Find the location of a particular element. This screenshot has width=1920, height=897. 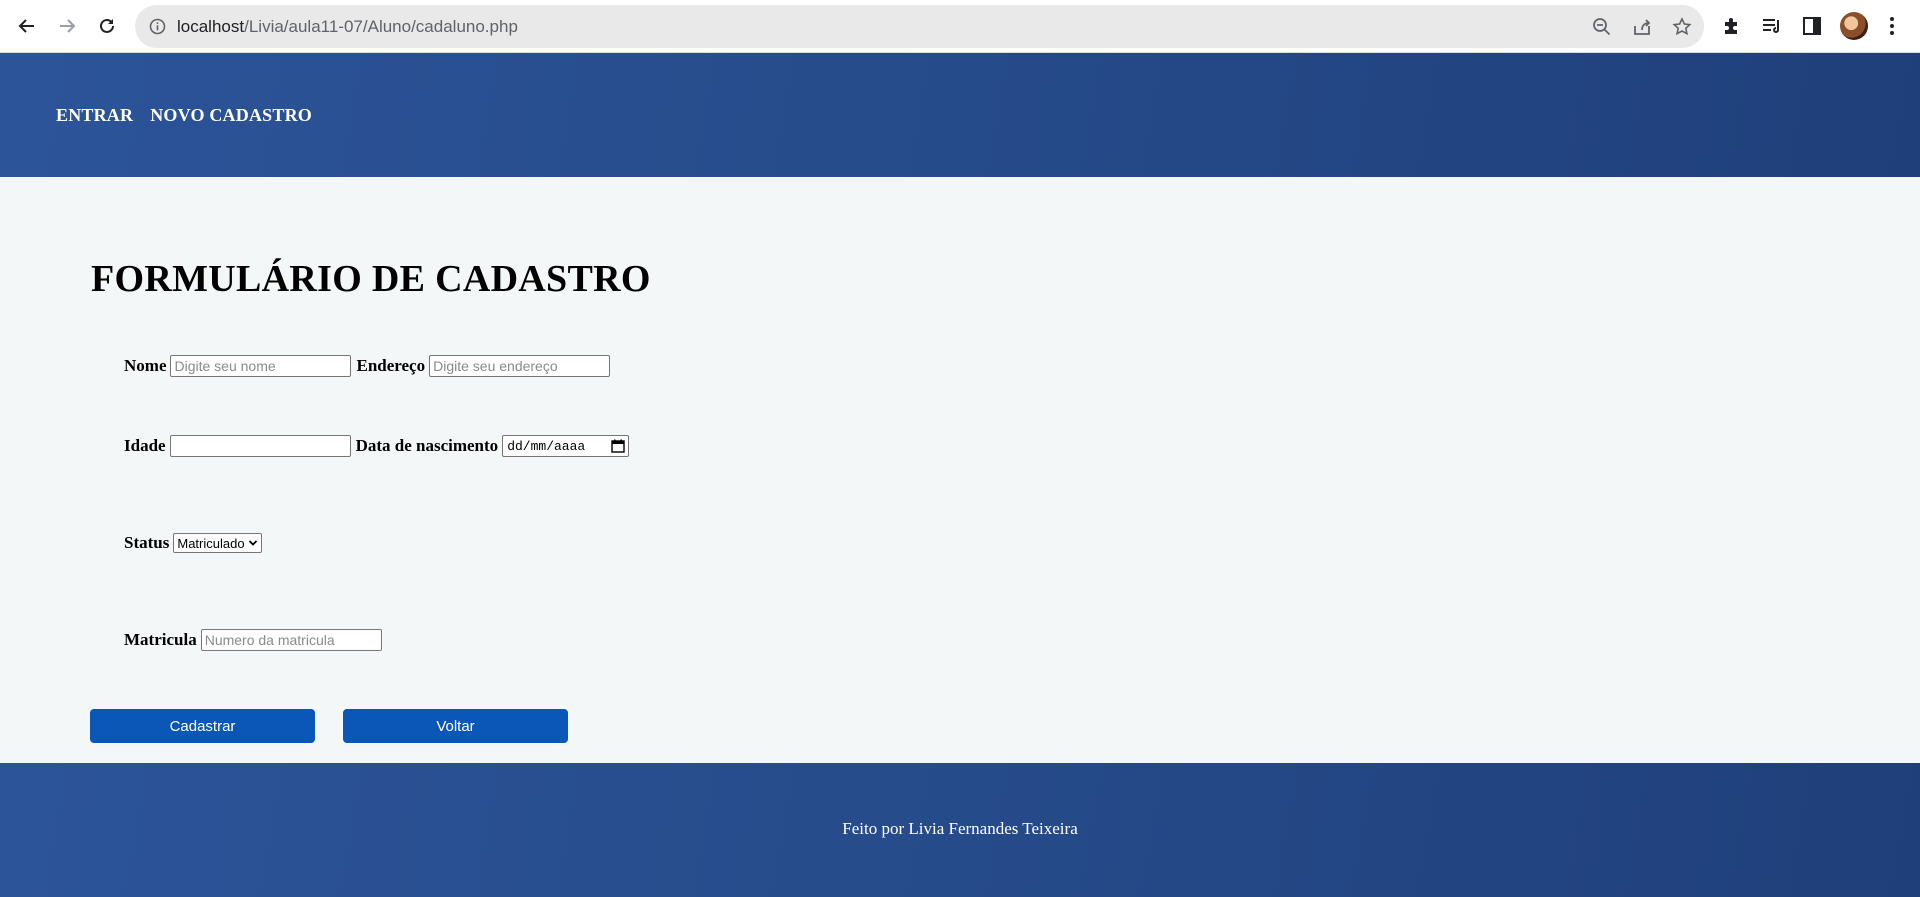

side-panel-icon is located at coordinates (1812, 26).